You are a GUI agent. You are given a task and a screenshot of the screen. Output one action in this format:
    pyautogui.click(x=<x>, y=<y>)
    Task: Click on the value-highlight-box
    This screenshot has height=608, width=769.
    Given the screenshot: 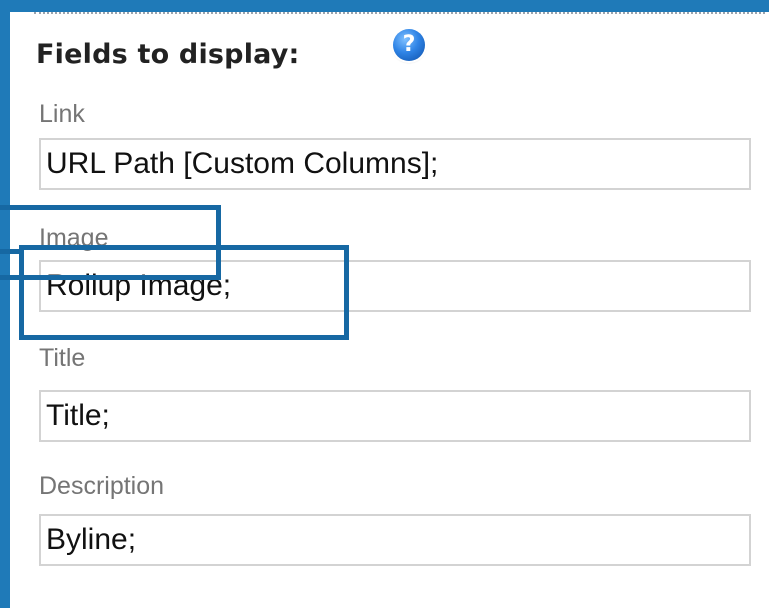 What is the action you would take?
    pyautogui.click(x=184, y=292)
    